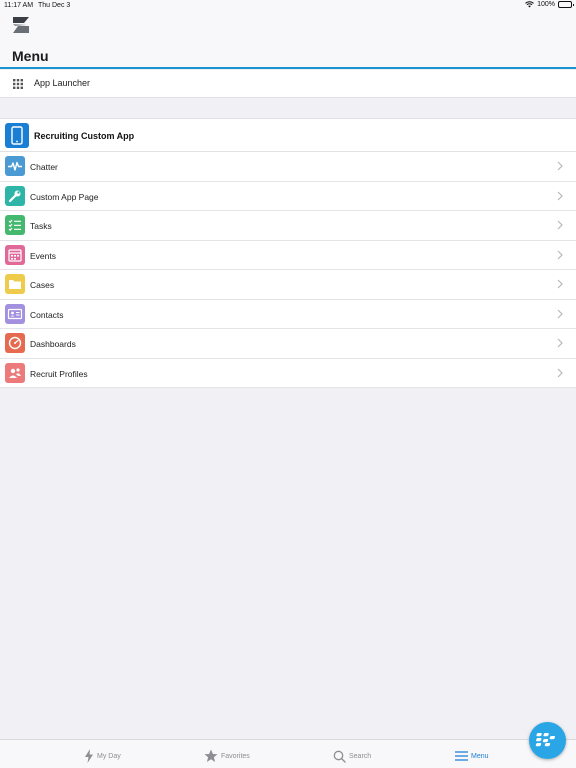  Describe the element at coordinates (288, 6) in the screenshot. I see `status-bar: 11:17 AM Thu Dec 3 100%` at that location.